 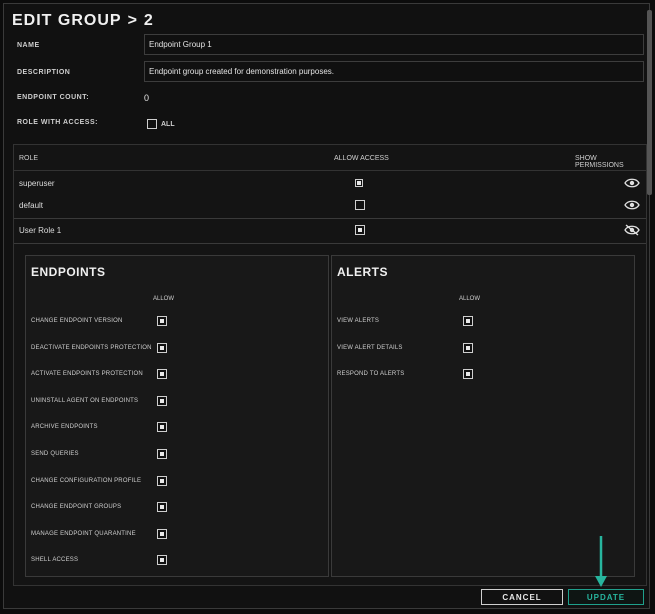 What do you see at coordinates (177, 375) in the screenshot?
I see `permission-row: ACTIVATE ENDPOINTS PROTECTION` at bounding box center [177, 375].